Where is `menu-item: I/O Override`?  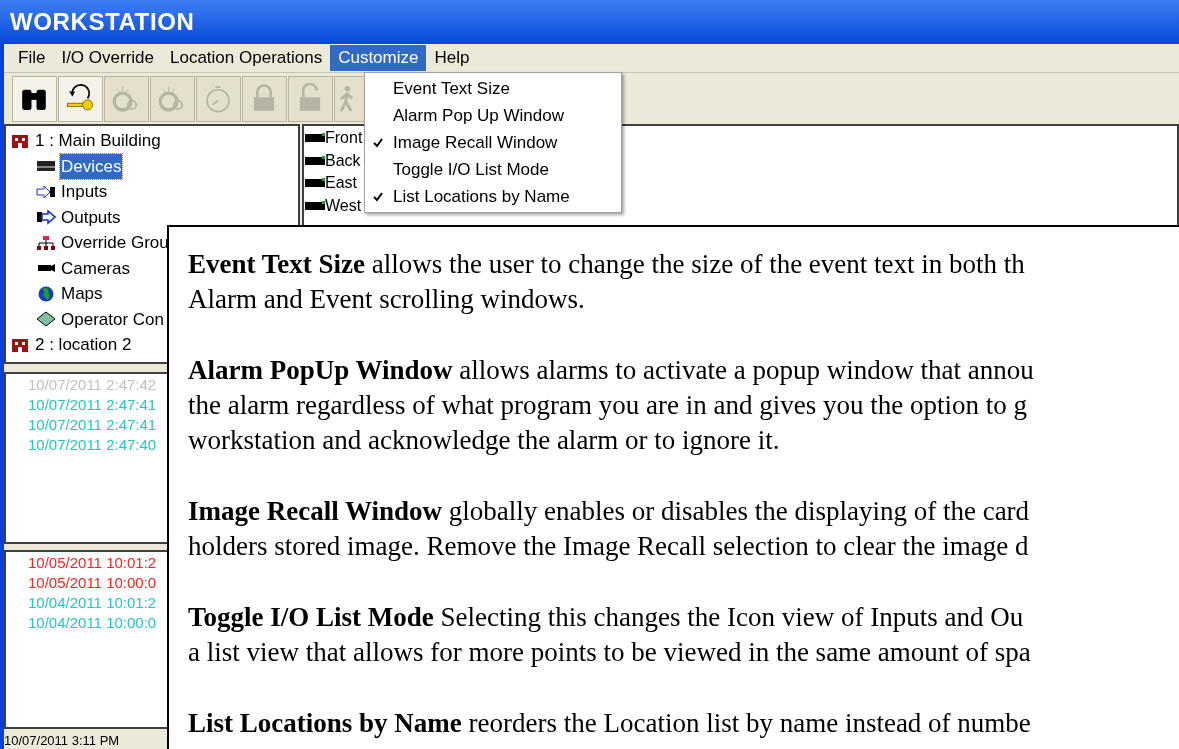 menu-item: I/O Override is located at coordinates (107, 58).